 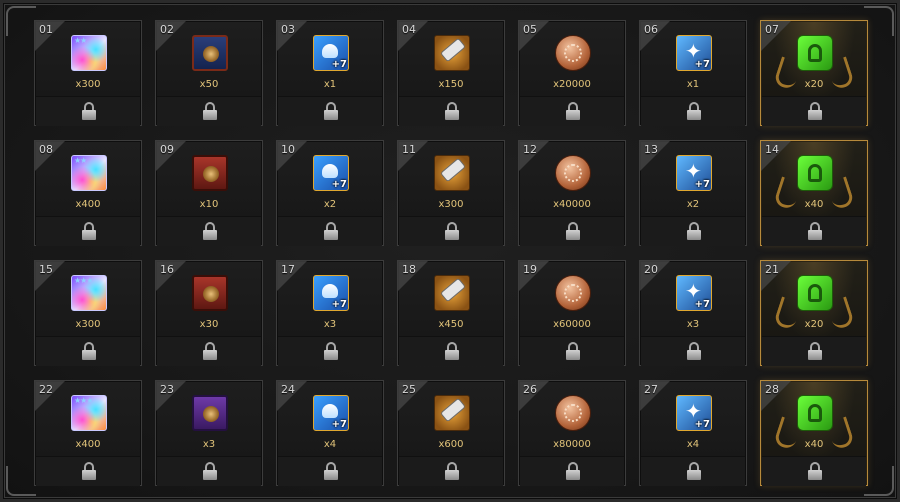 I want to click on tome-emblem-icon, so click(x=211, y=294).